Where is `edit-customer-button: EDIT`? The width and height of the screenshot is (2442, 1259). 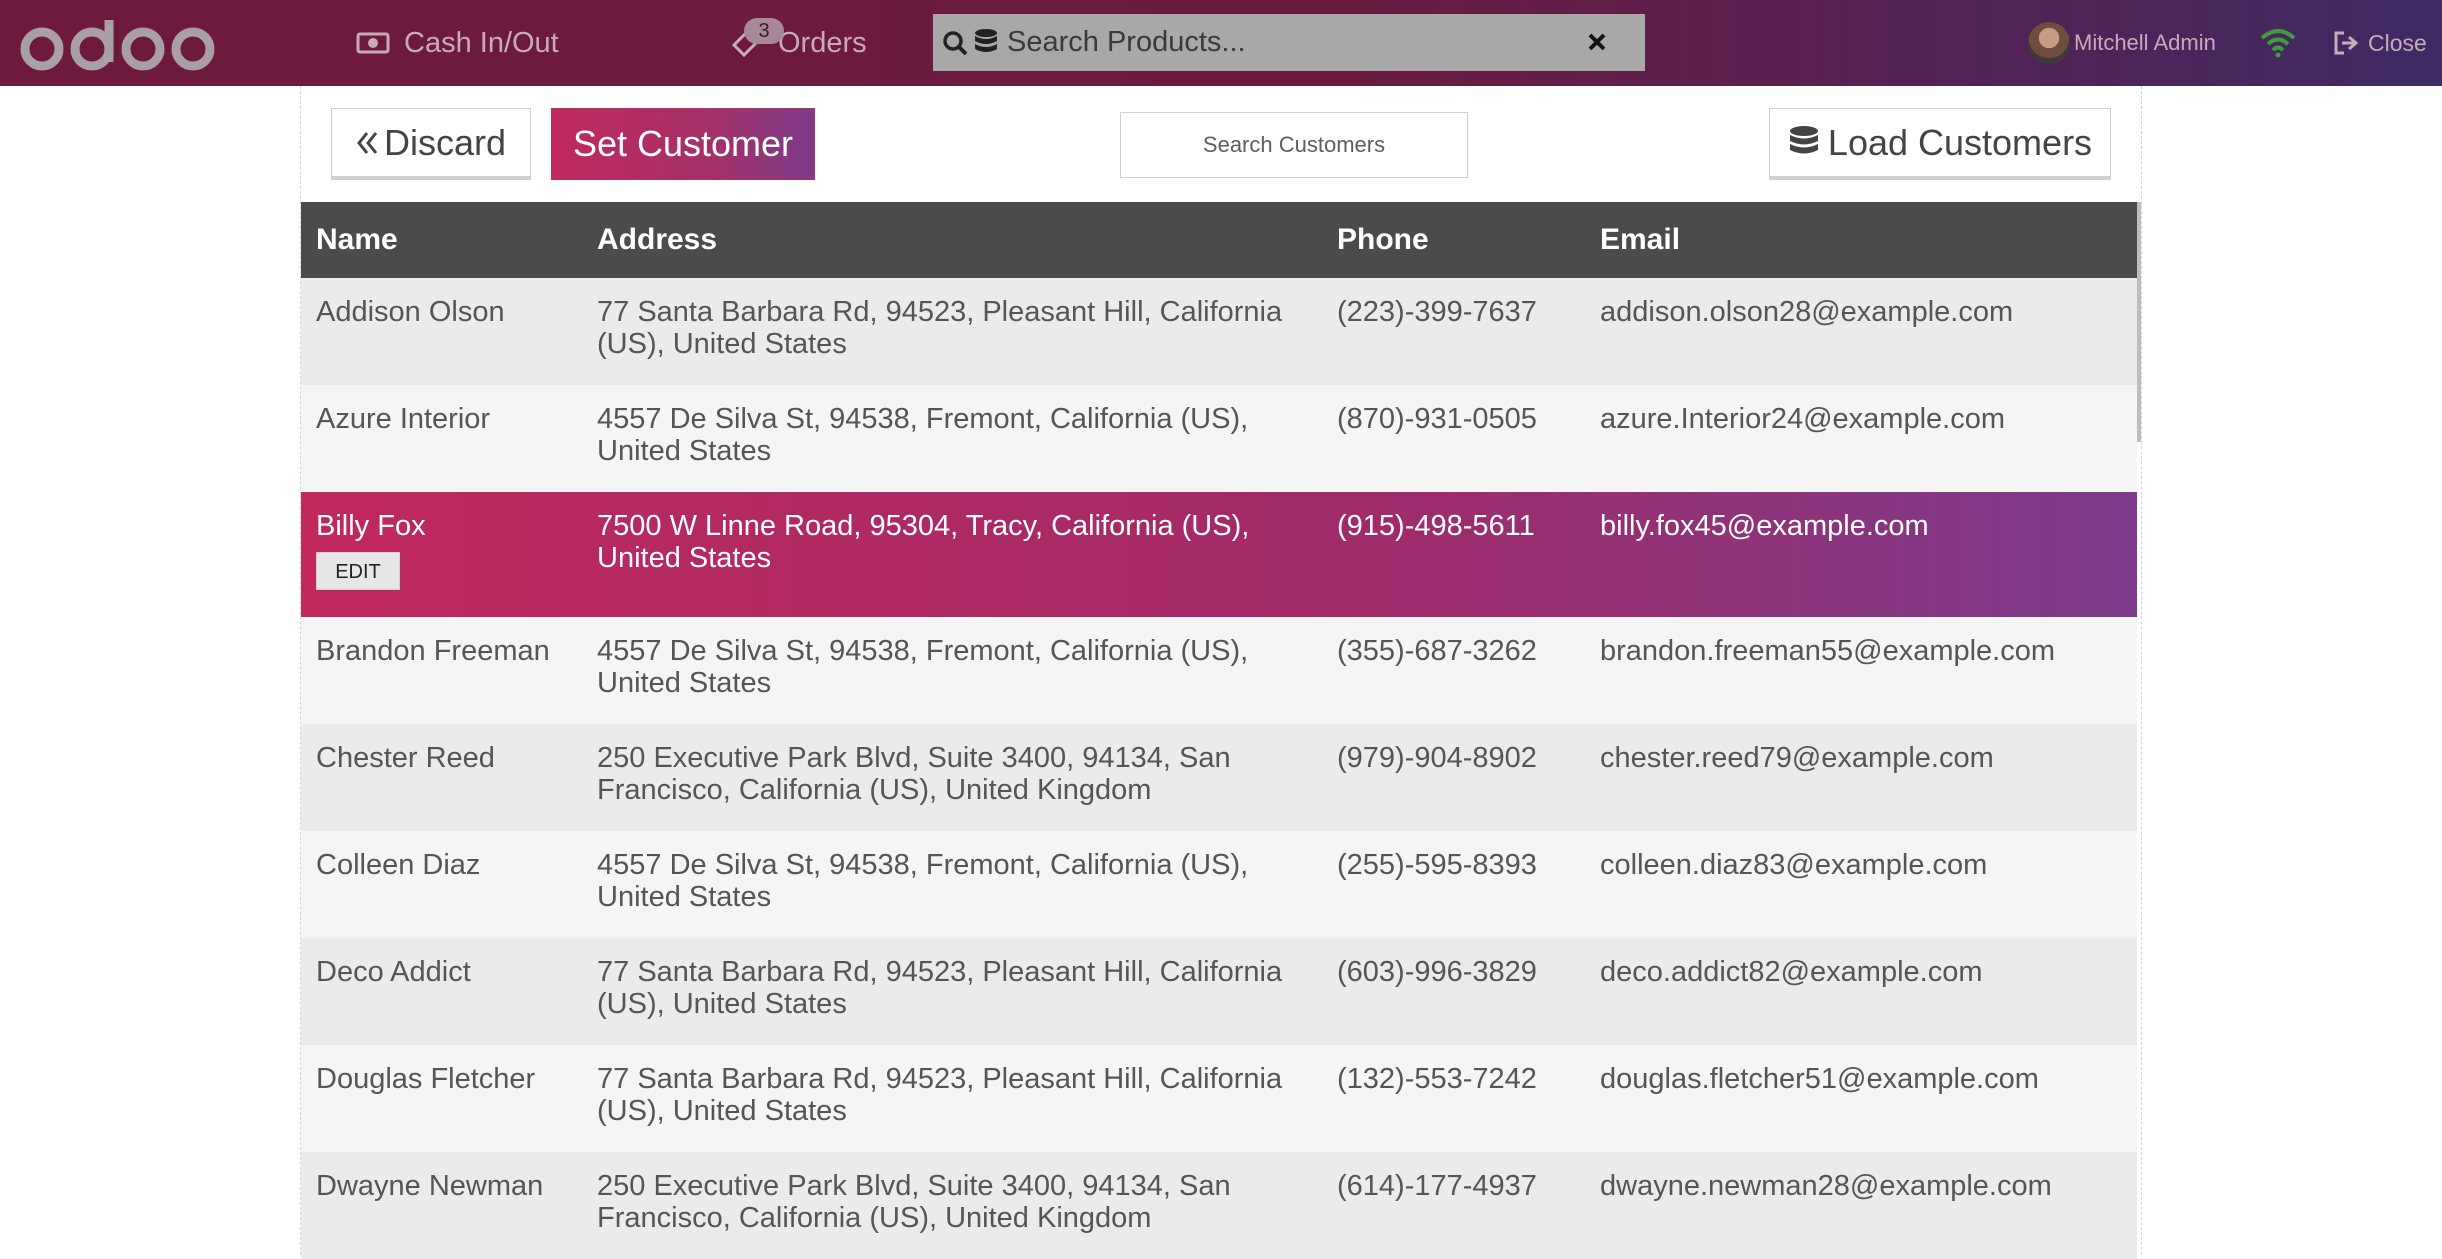 edit-customer-button: EDIT is located at coordinates (358, 571).